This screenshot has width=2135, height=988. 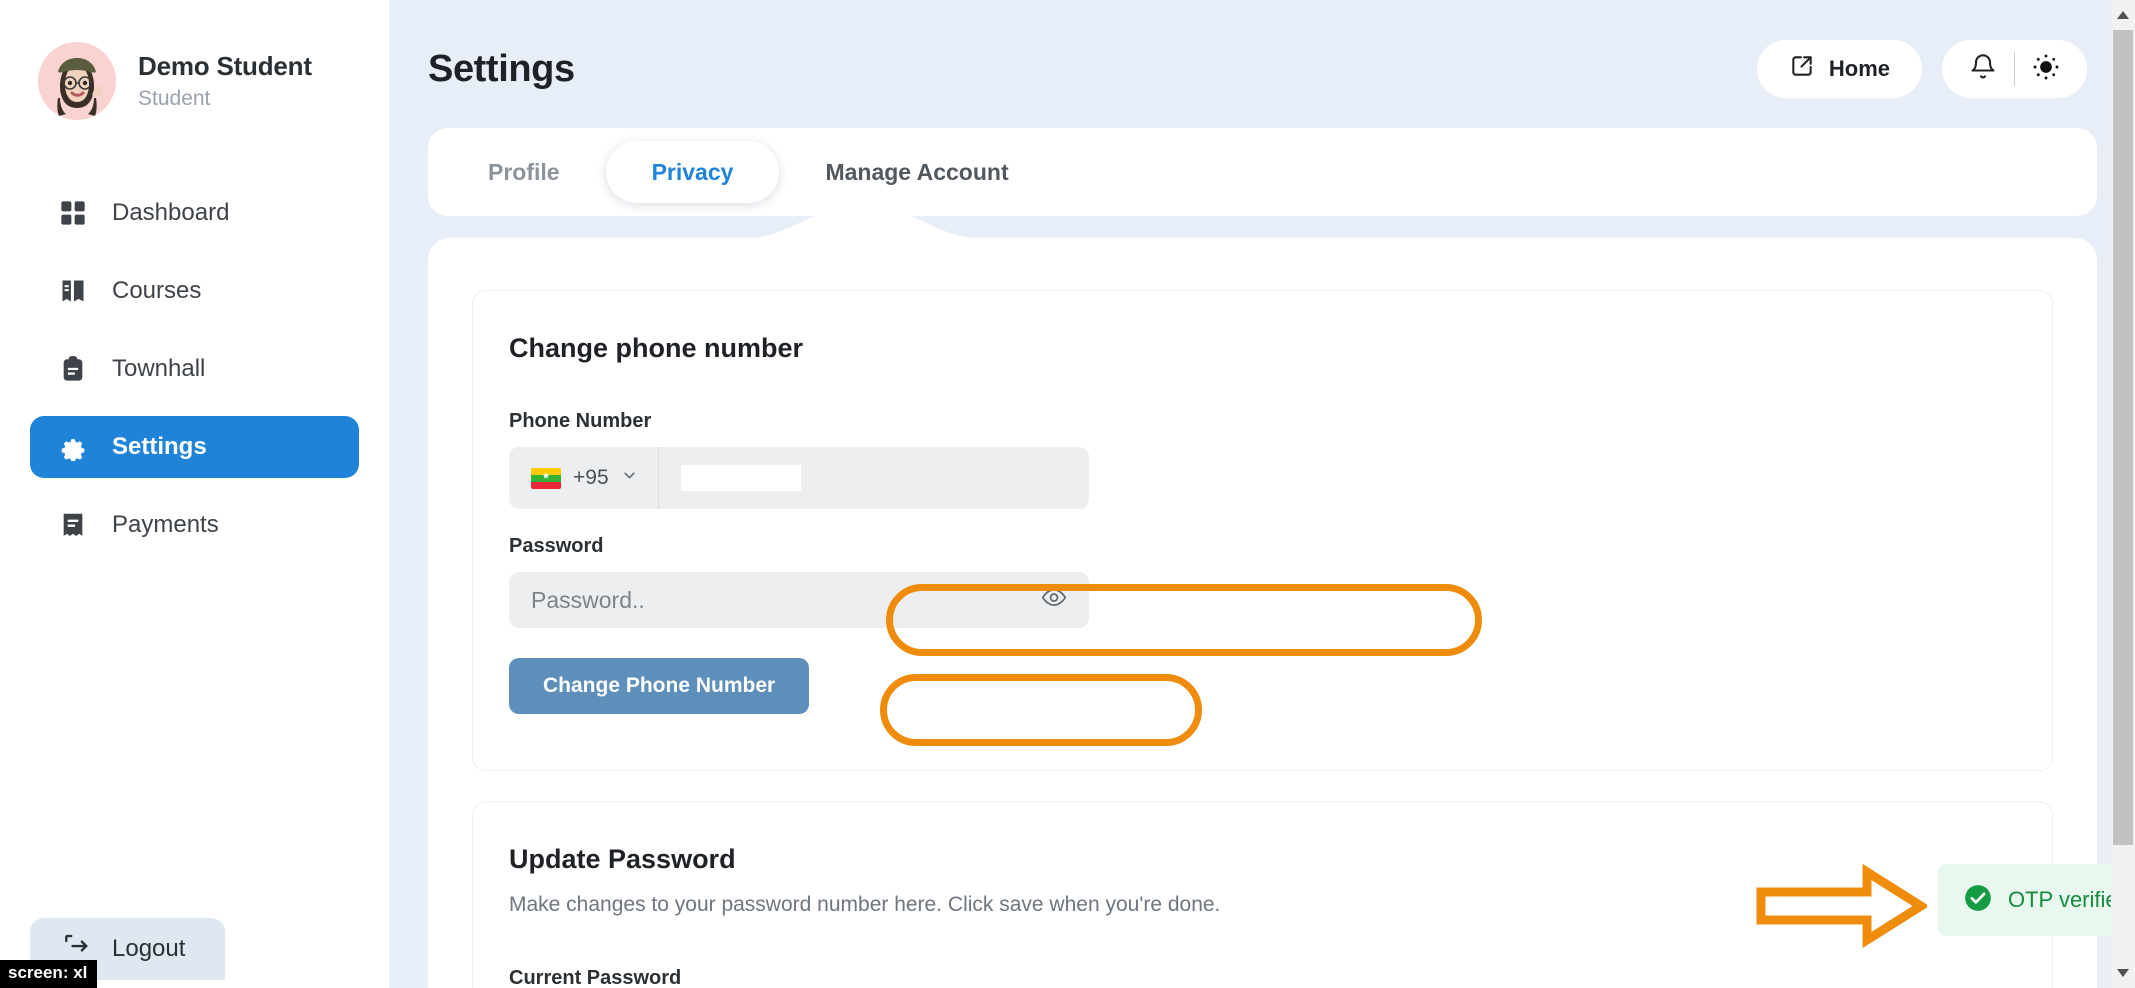 I want to click on phone-number-input, so click(x=740, y=478).